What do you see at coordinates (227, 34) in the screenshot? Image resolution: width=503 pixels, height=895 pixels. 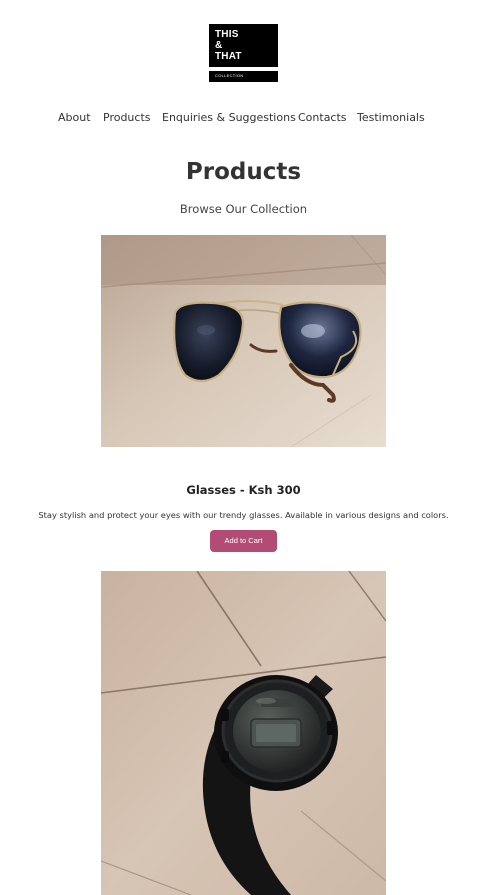 I see `logo-text-line: THIS` at bounding box center [227, 34].